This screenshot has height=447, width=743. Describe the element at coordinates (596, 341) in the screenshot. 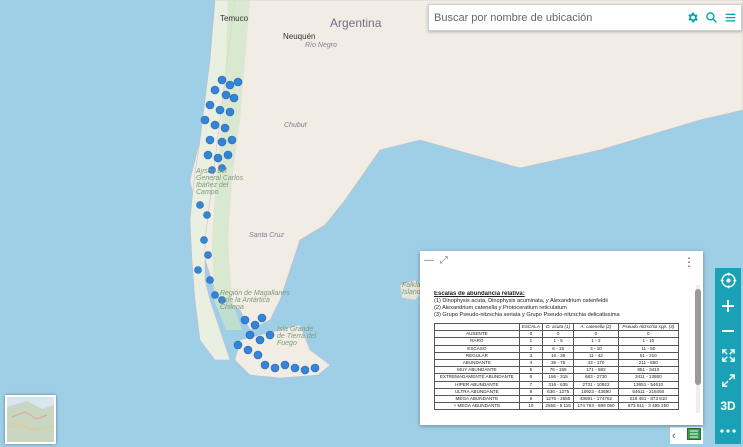

I see `table-cell: 1 - 2` at that location.